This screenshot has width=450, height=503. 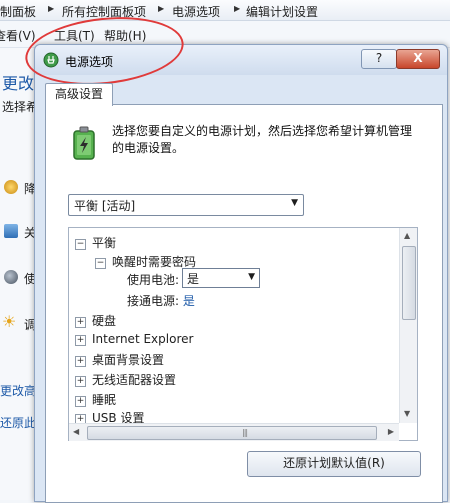 I want to click on on-battery-label: 使用电池:, so click(x=153, y=280).